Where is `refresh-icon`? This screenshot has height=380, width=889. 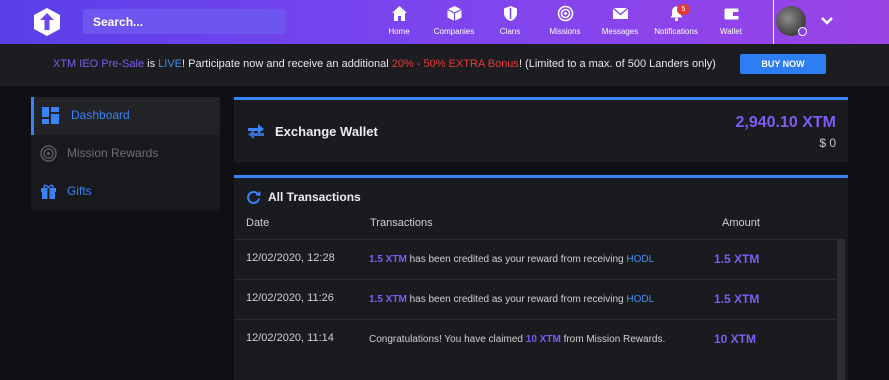 refresh-icon is located at coordinates (253, 200).